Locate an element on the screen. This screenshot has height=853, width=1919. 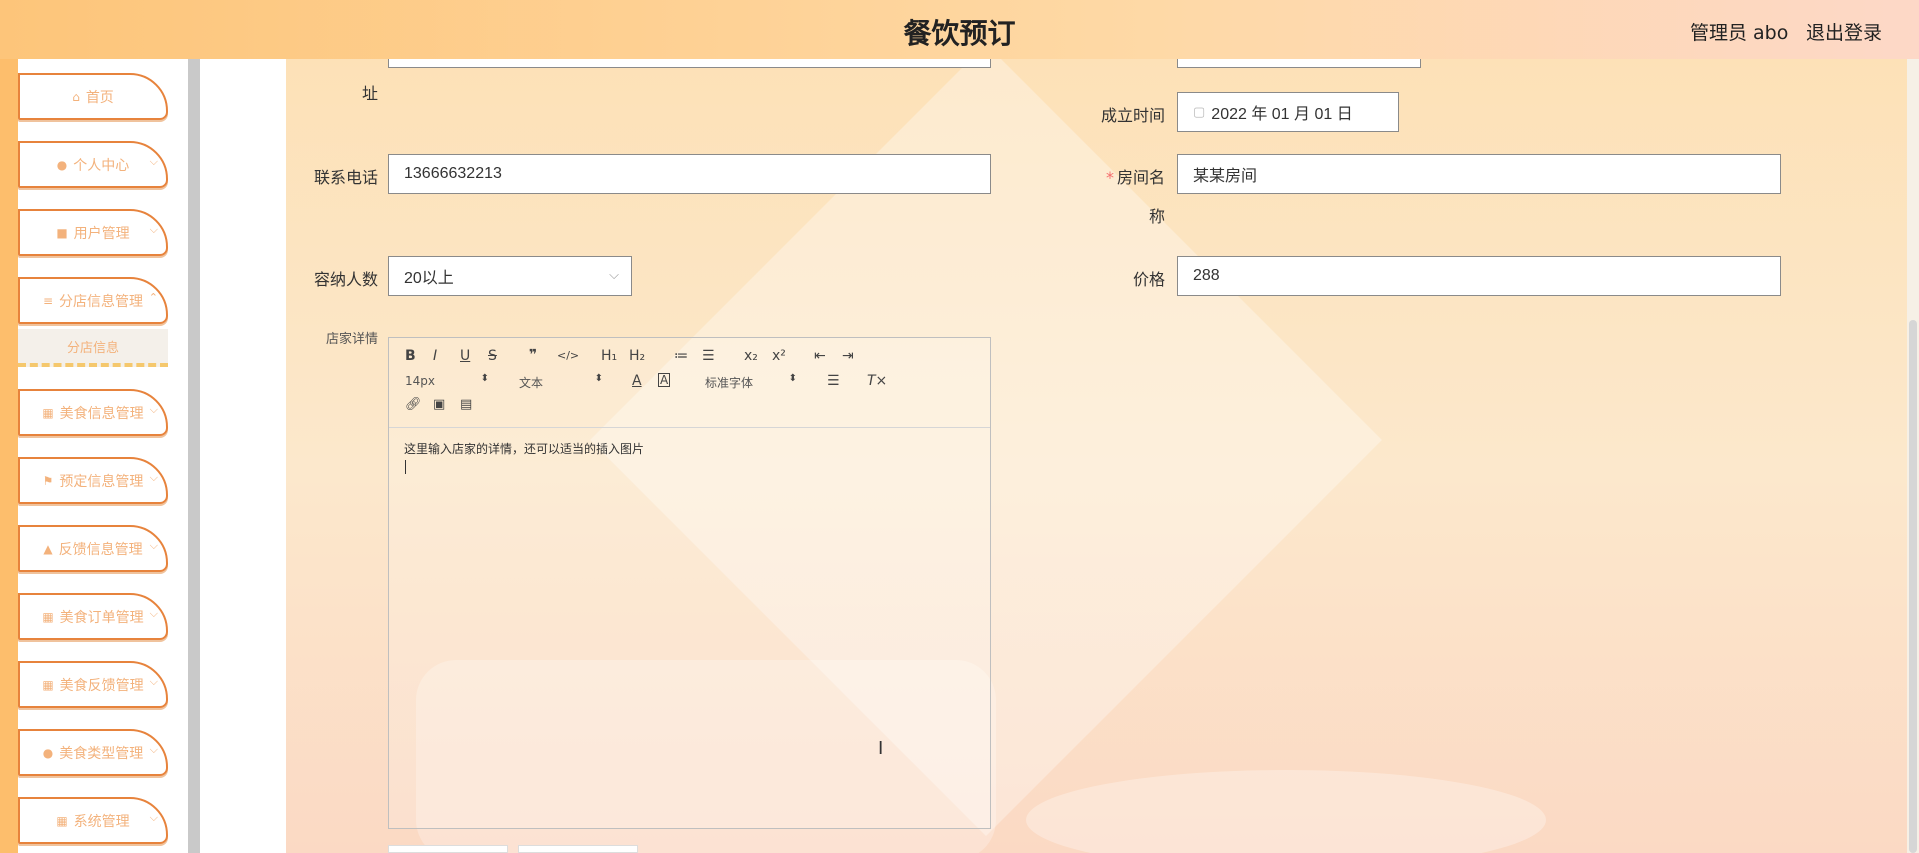
text-type-value: 文本 is located at coordinates (531, 383).